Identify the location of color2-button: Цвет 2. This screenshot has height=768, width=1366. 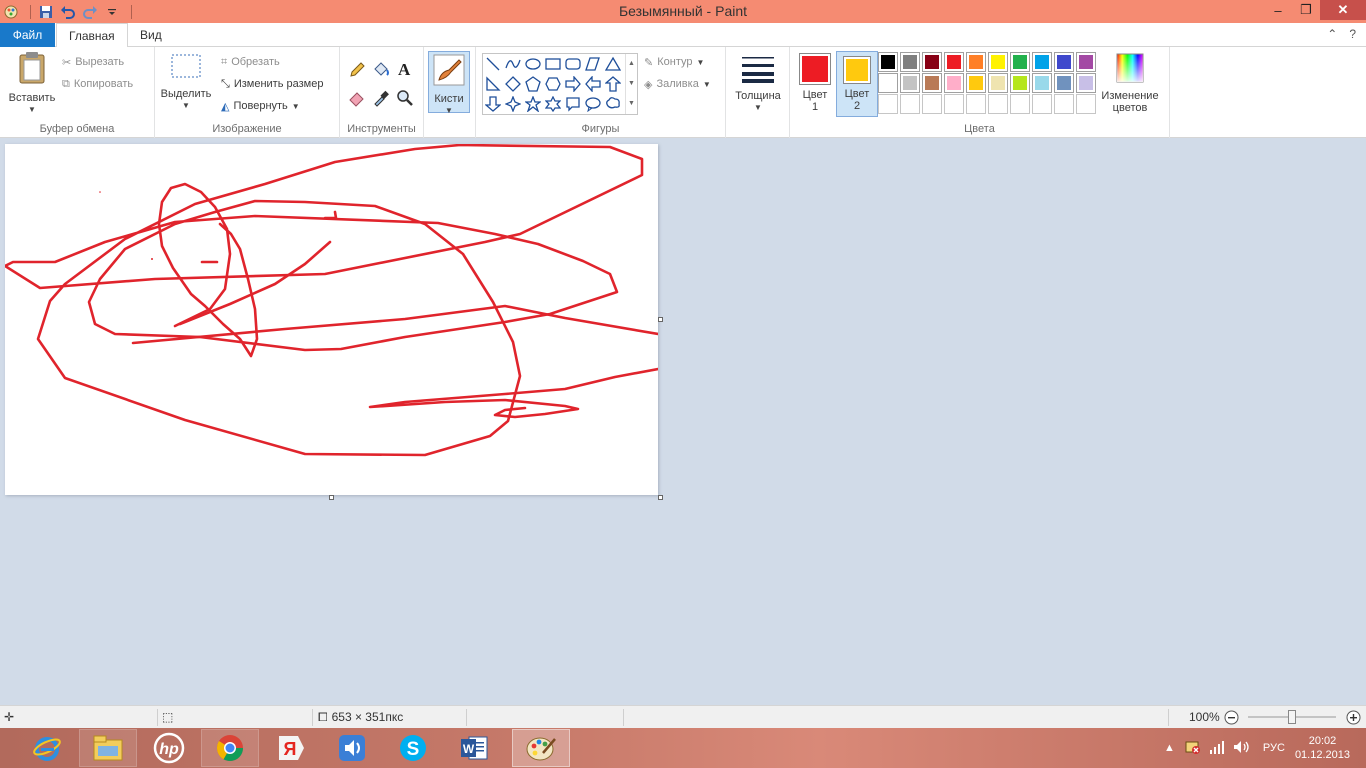
(857, 84).